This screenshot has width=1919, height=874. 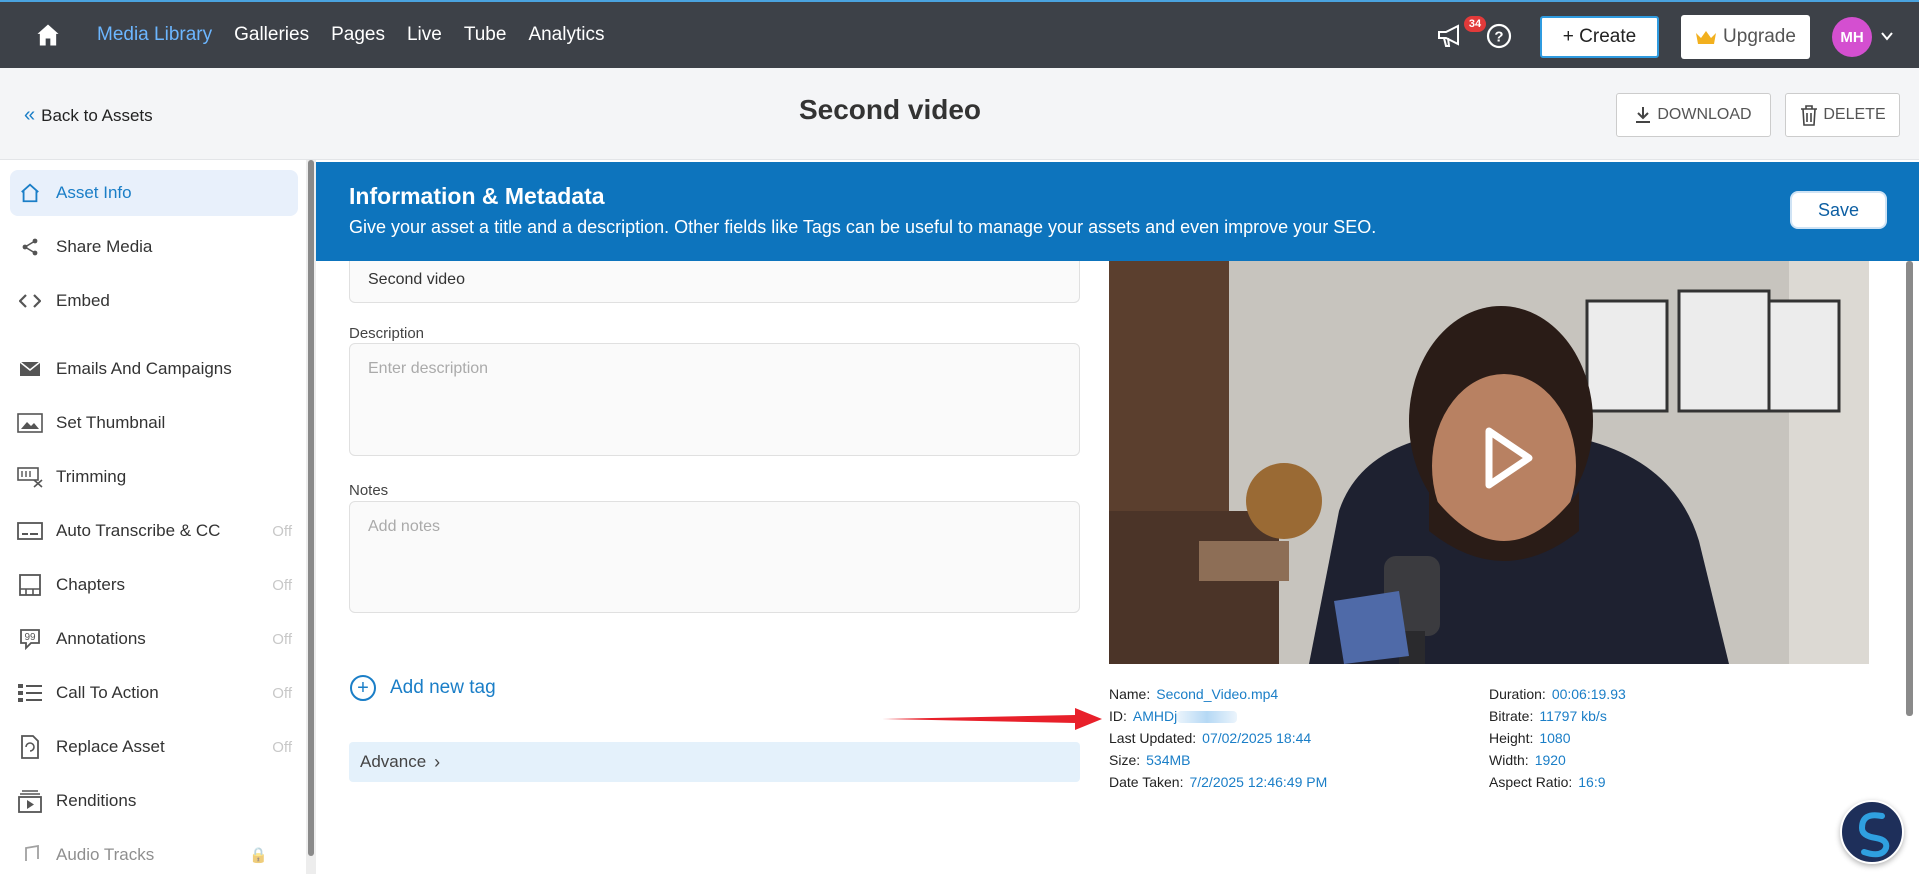 I want to click on description-label: Description, so click(x=387, y=333).